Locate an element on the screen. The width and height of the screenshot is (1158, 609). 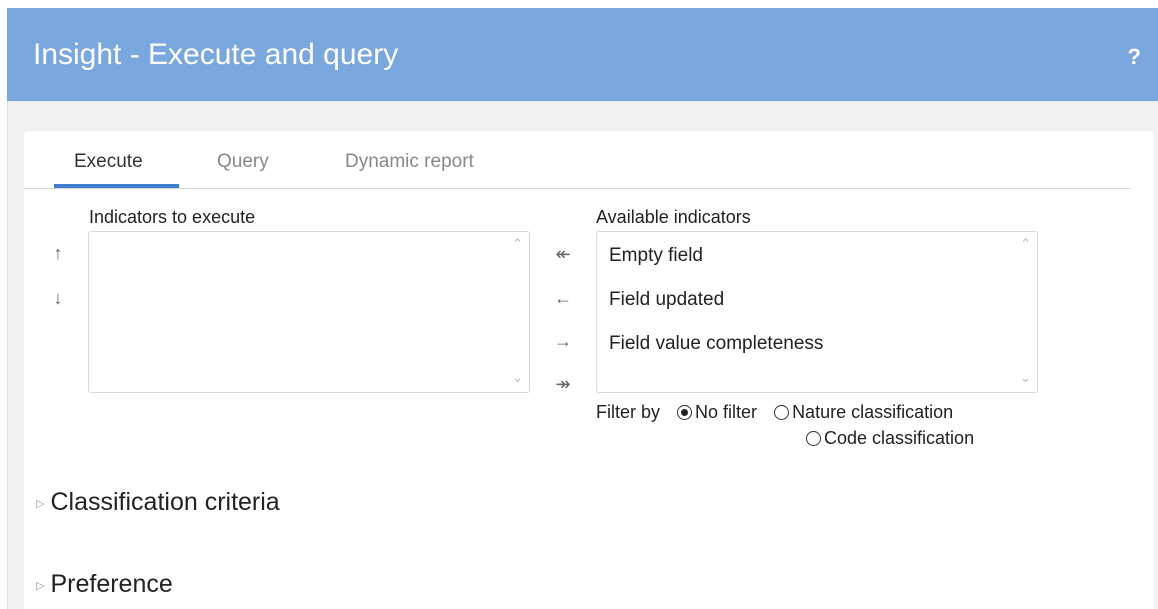
arrow-down-icon: ↓ is located at coordinates (58, 298).